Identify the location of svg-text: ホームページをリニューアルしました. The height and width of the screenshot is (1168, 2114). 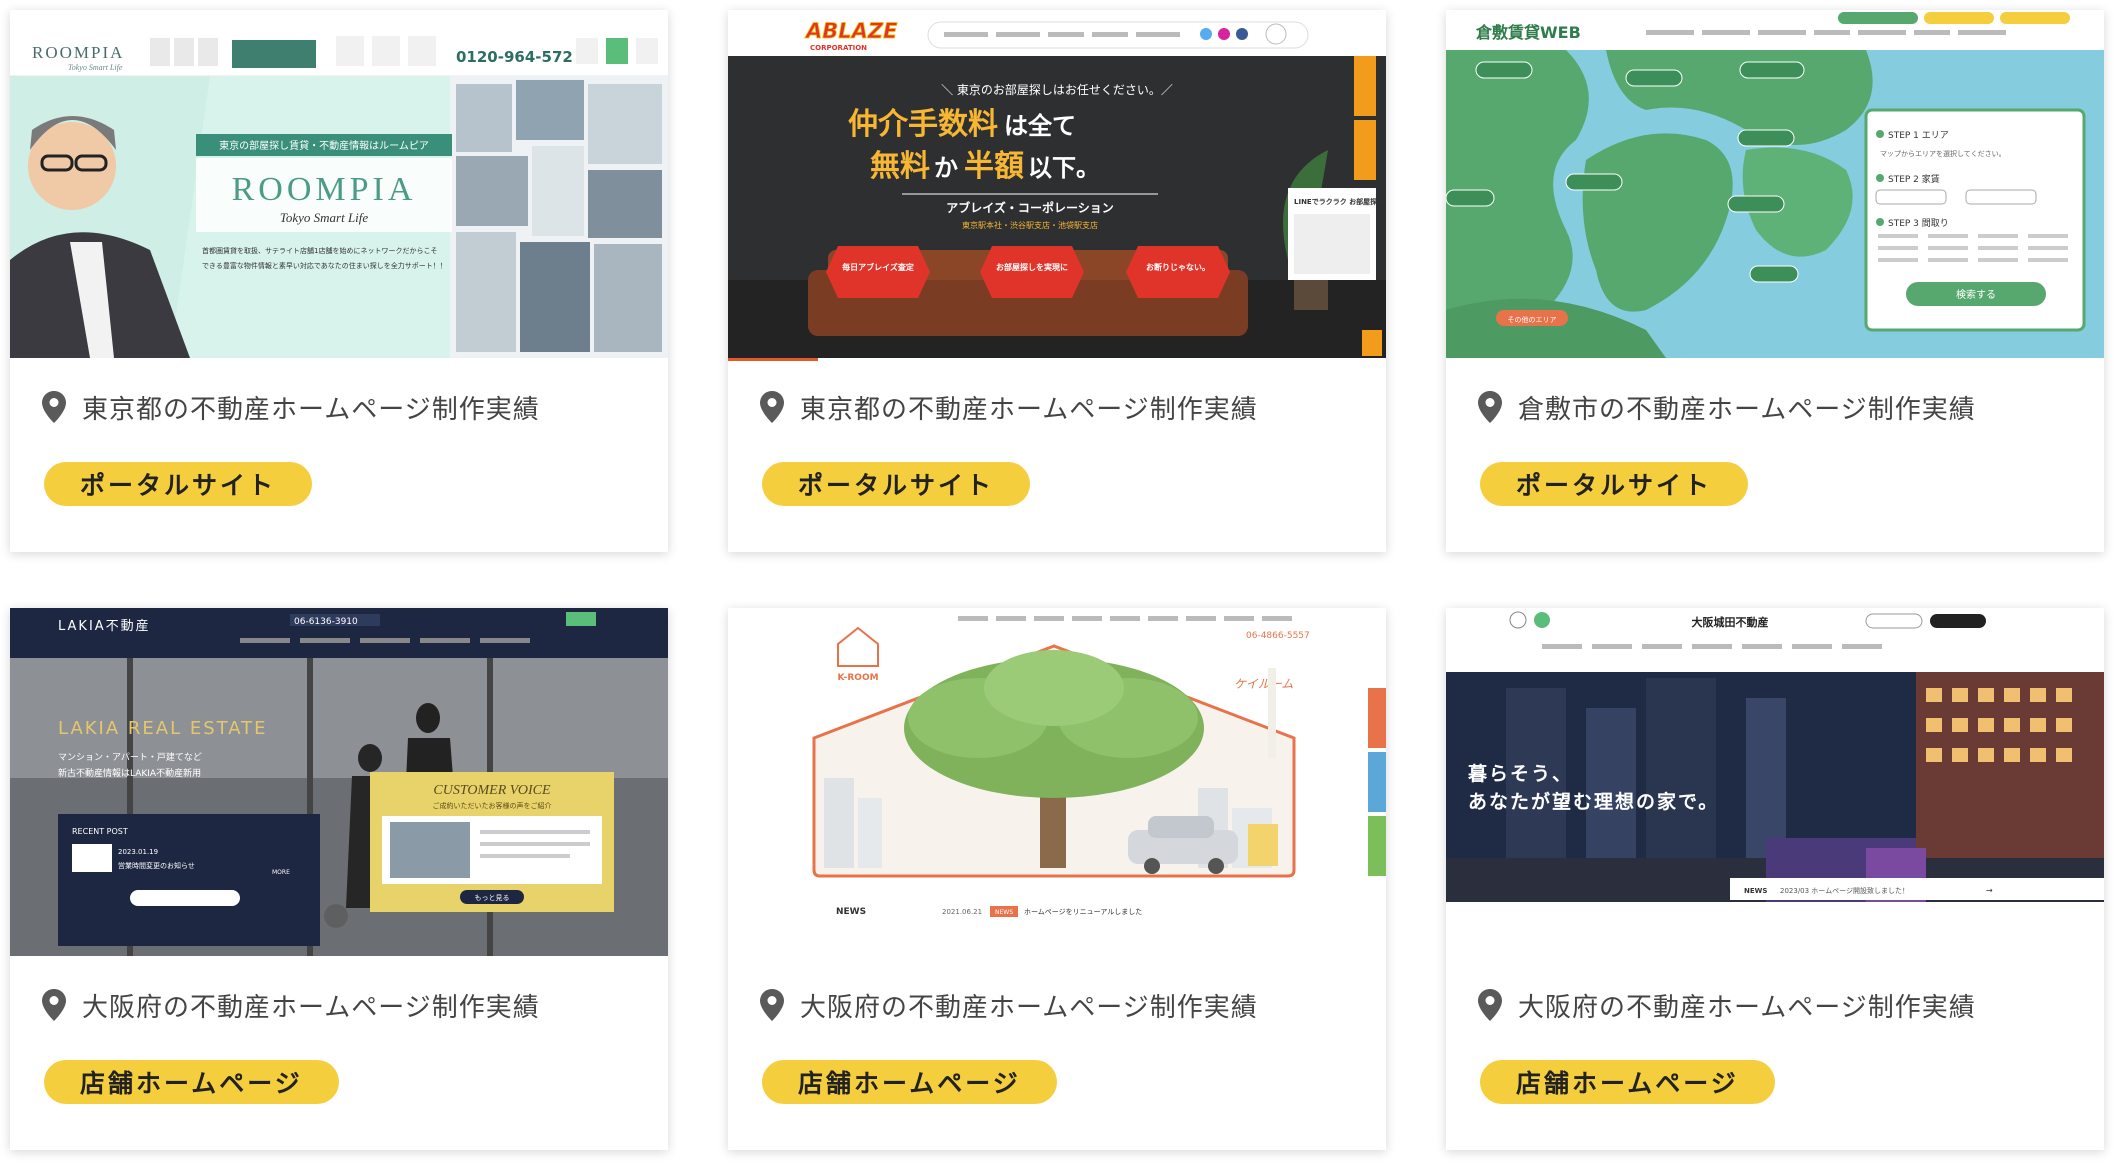
(1083, 912).